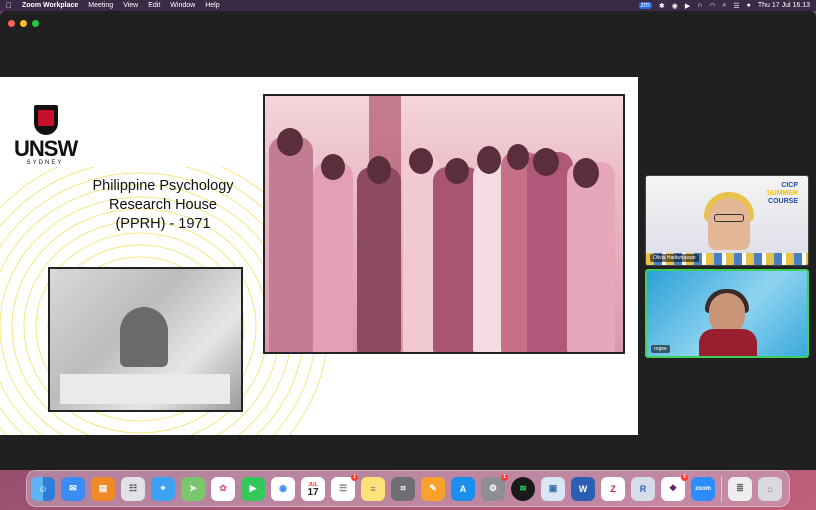 The width and height of the screenshot is (816, 510). What do you see at coordinates (783, 201) in the screenshot?
I see `event-logo-line-3: COURSE` at bounding box center [783, 201].